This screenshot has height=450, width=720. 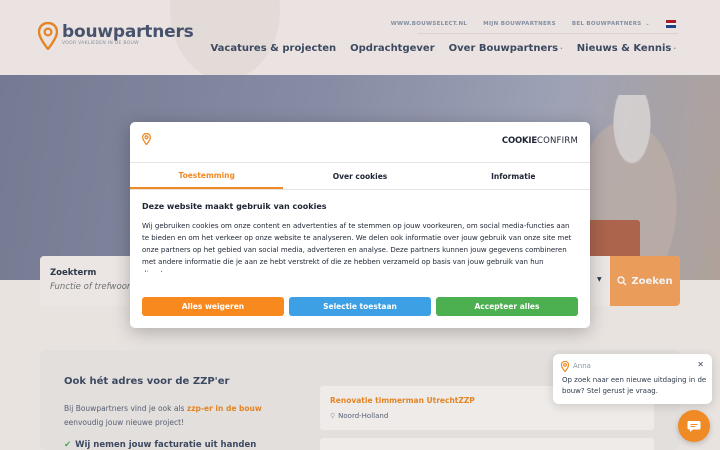 I want to click on close-icon: ✕, so click(x=700, y=364).